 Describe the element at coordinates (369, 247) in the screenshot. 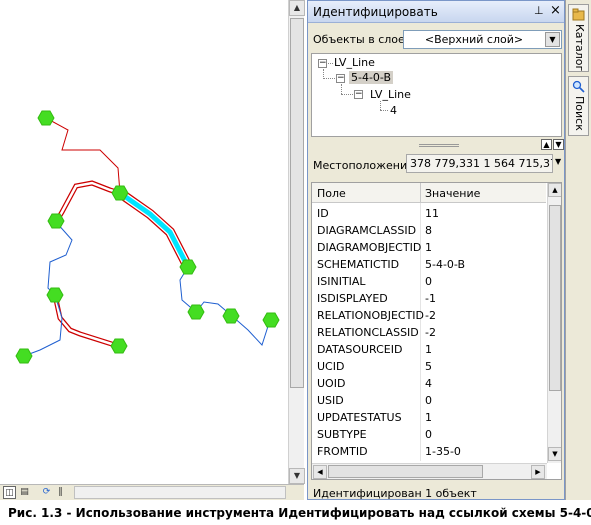

I see `field-name-cell: DIAGRAMOBJECTID` at that location.